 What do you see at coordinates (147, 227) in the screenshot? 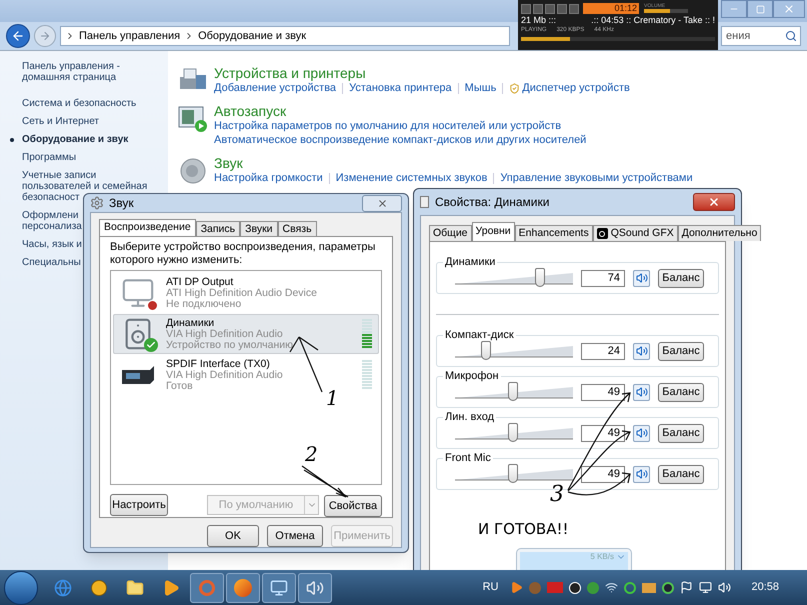
I see `tab: Воспроизведение` at bounding box center [147, 227].